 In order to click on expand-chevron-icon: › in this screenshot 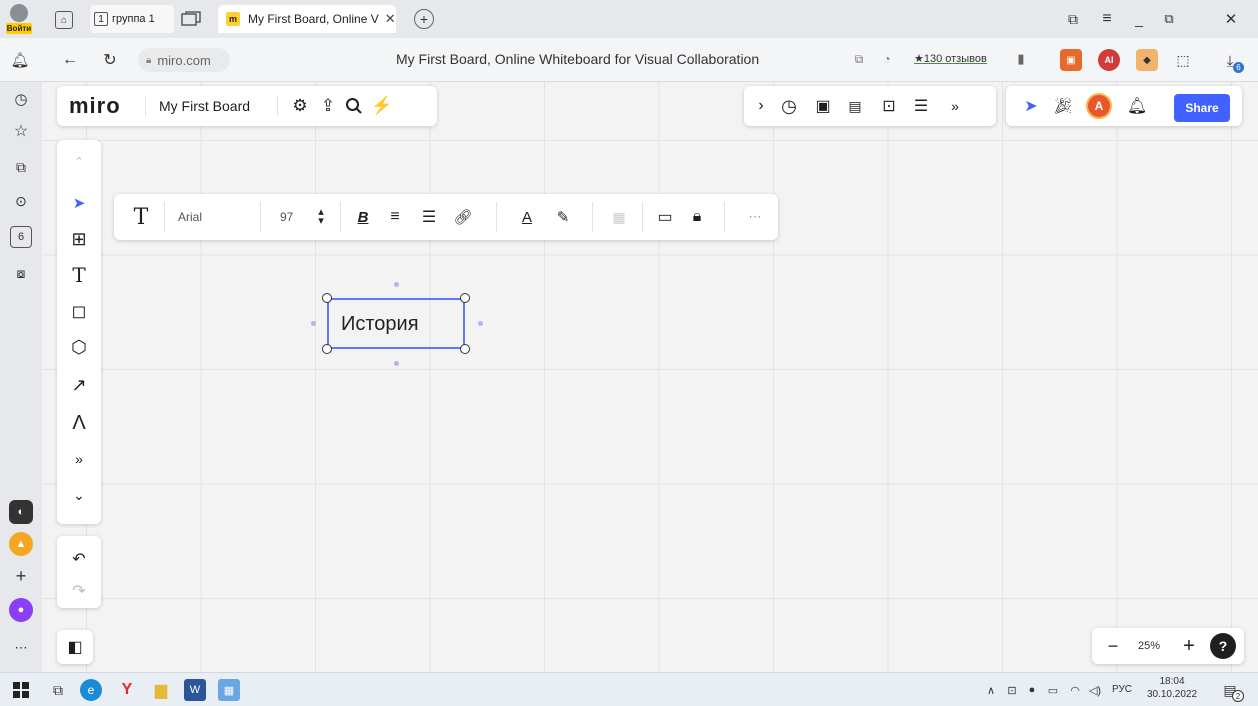, I will do `click(761, 106)`.